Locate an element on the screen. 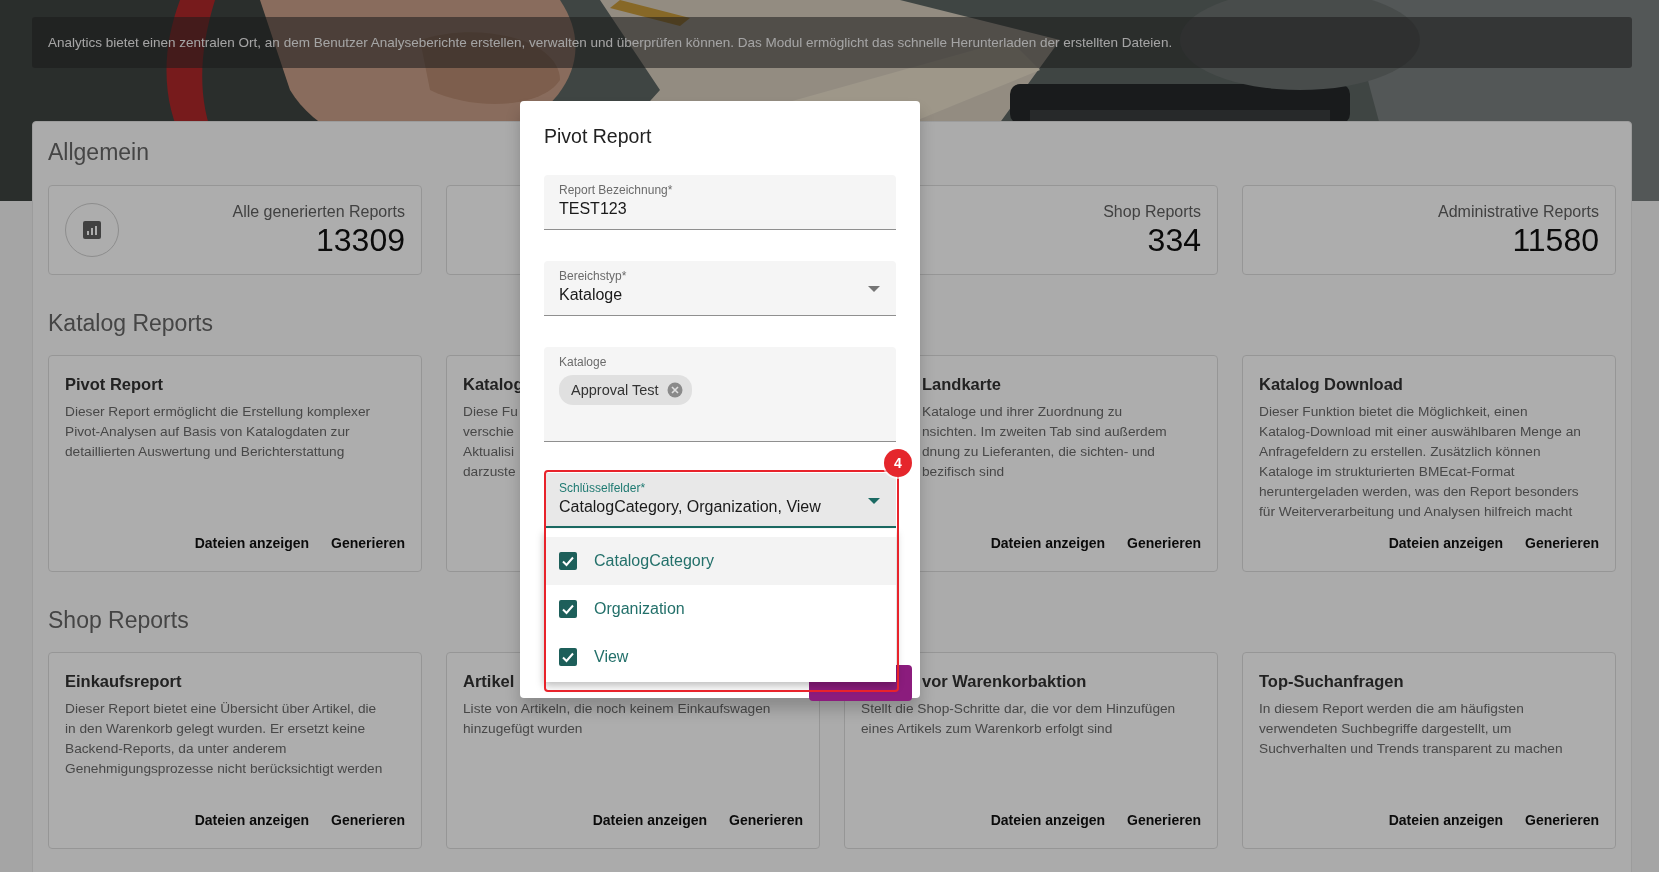 The image size is (1659, 872). stat-label: Alle generierten Reports is located at coordinates (318, 212).